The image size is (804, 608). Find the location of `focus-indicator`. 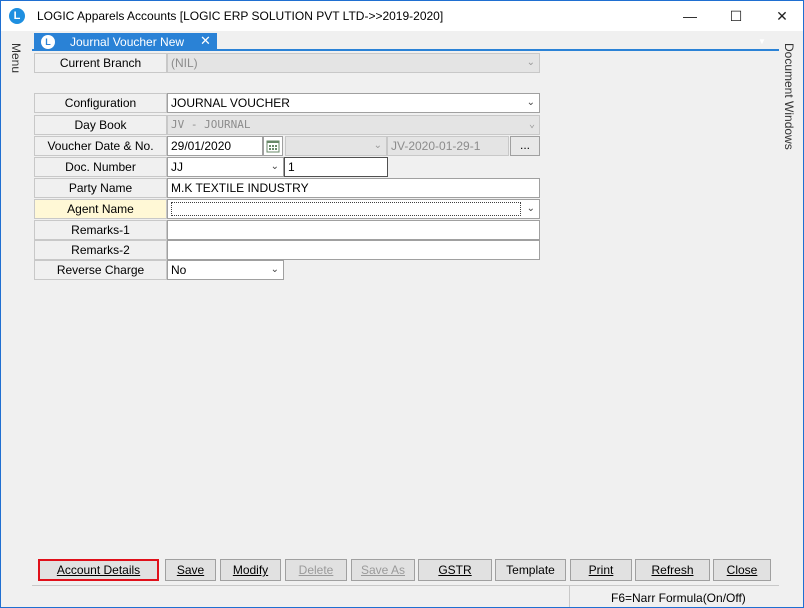

focus-indicator is located at coordinates (346, 209).